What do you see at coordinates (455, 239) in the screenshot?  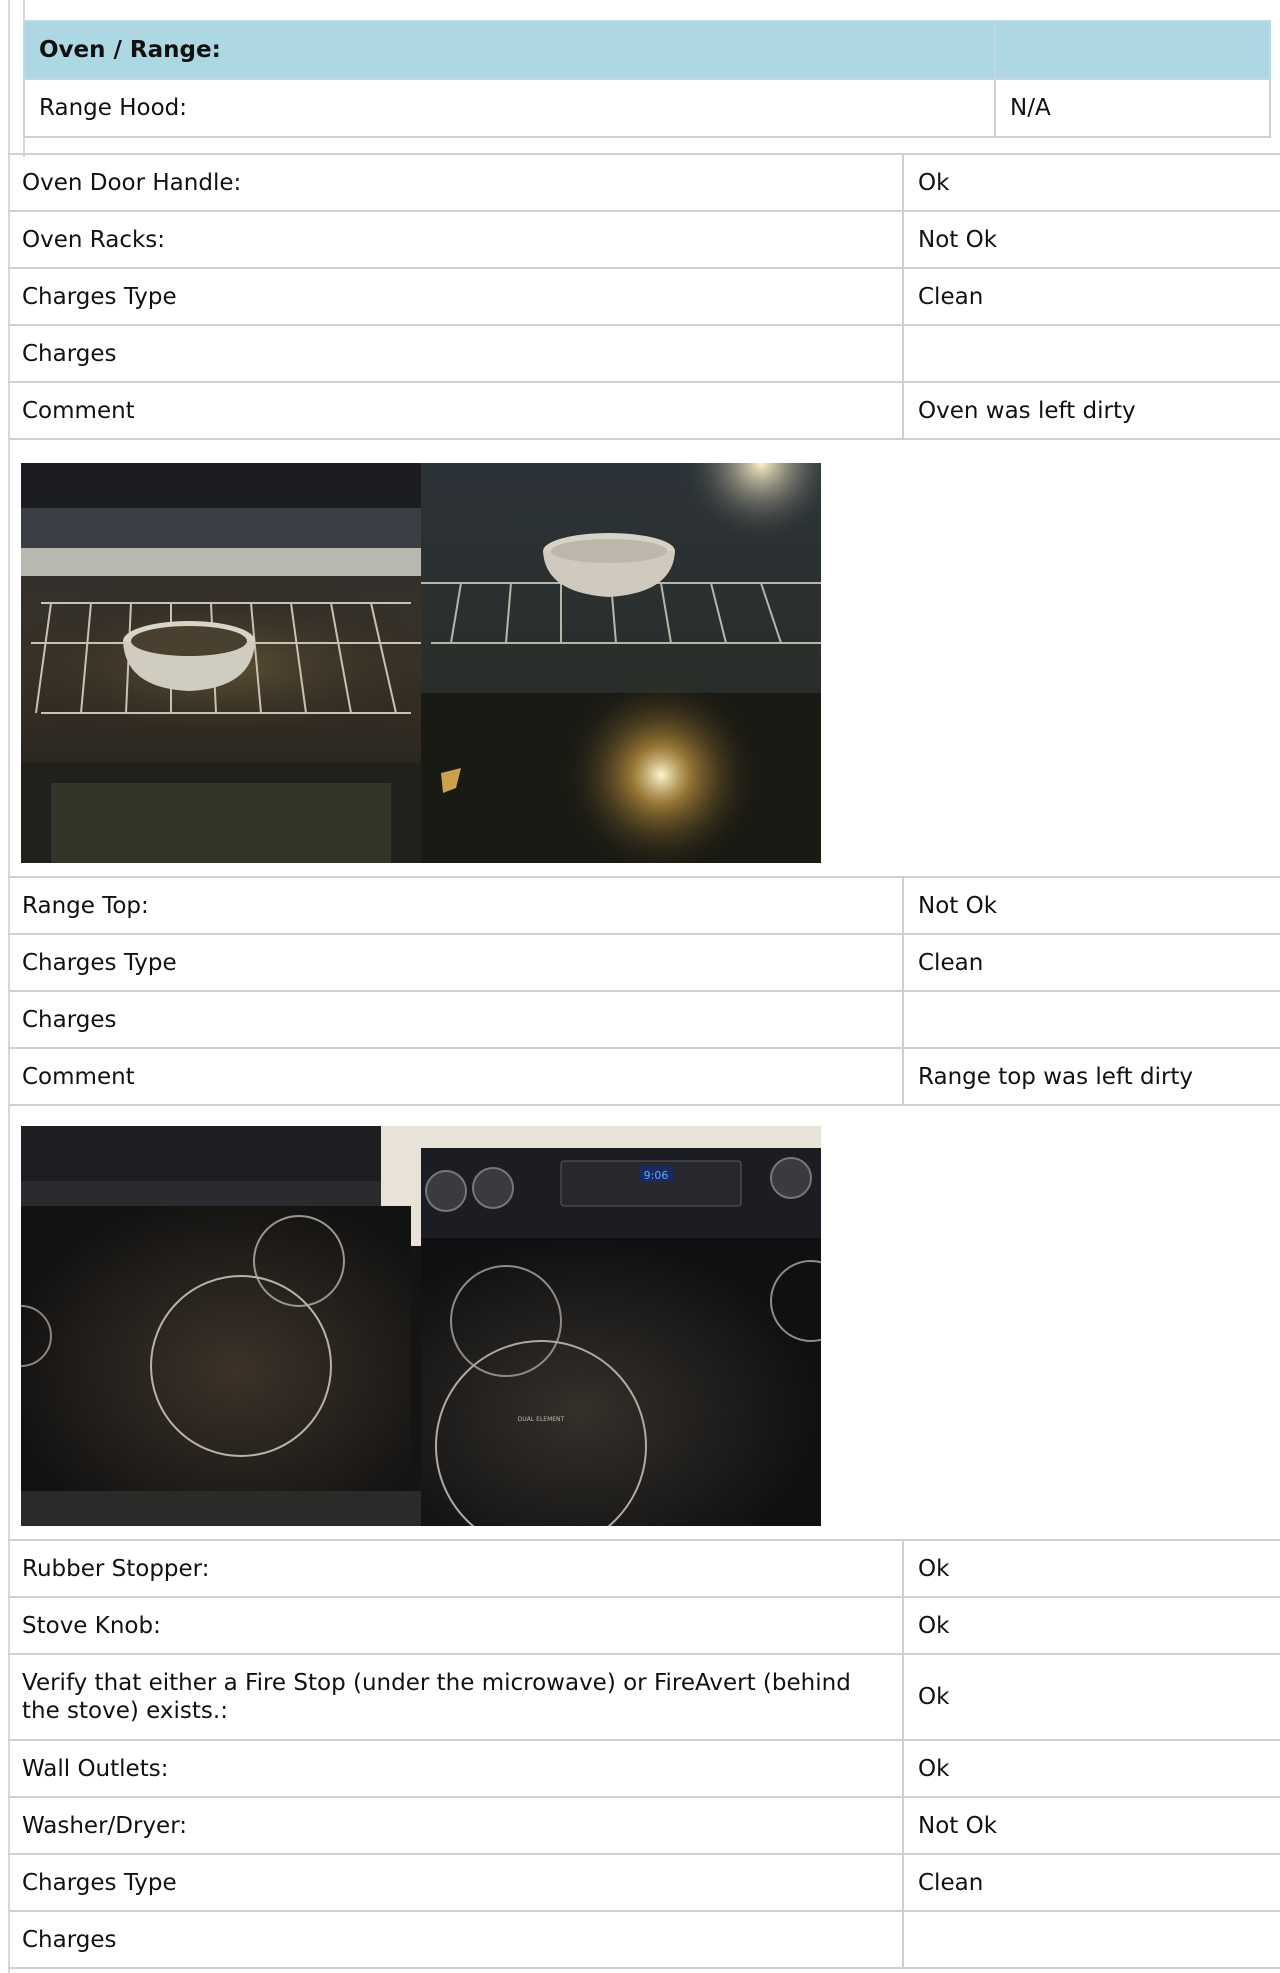 I see `row-label: Oven Racks:` at bounding box center [455, 239].